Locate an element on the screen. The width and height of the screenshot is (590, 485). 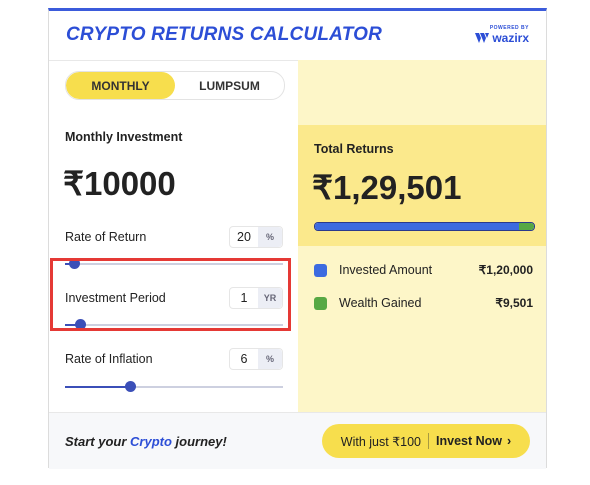
brand-logo: POWERED BY wazirx is located at coordinates (502, 35).